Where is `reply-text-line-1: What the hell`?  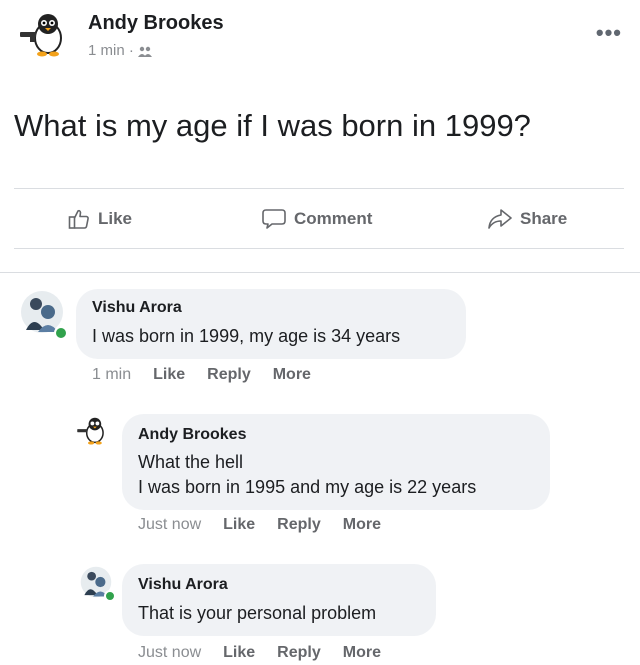 reply-text-line-1: What the hell is located at coordinates (191, 462).